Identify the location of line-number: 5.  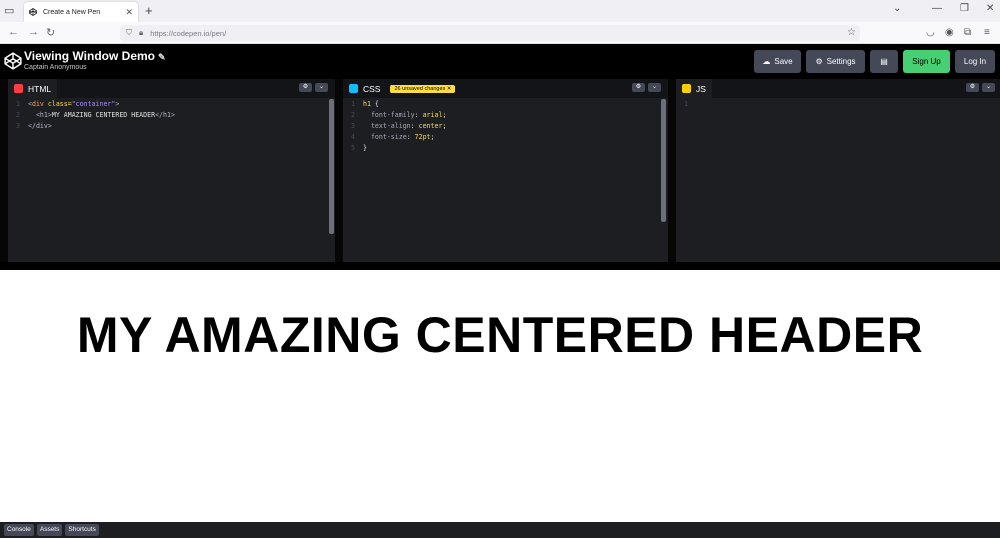
(353, 148).